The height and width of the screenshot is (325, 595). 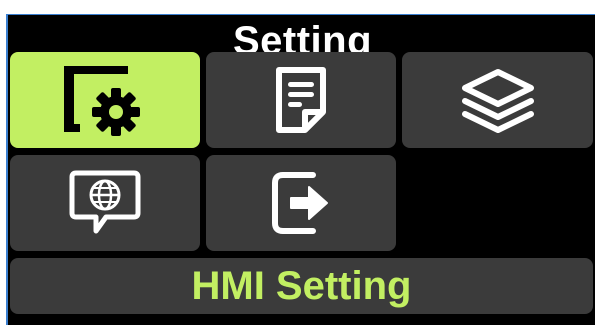 I want to click on exit-icon, so click(x=300, y=203).